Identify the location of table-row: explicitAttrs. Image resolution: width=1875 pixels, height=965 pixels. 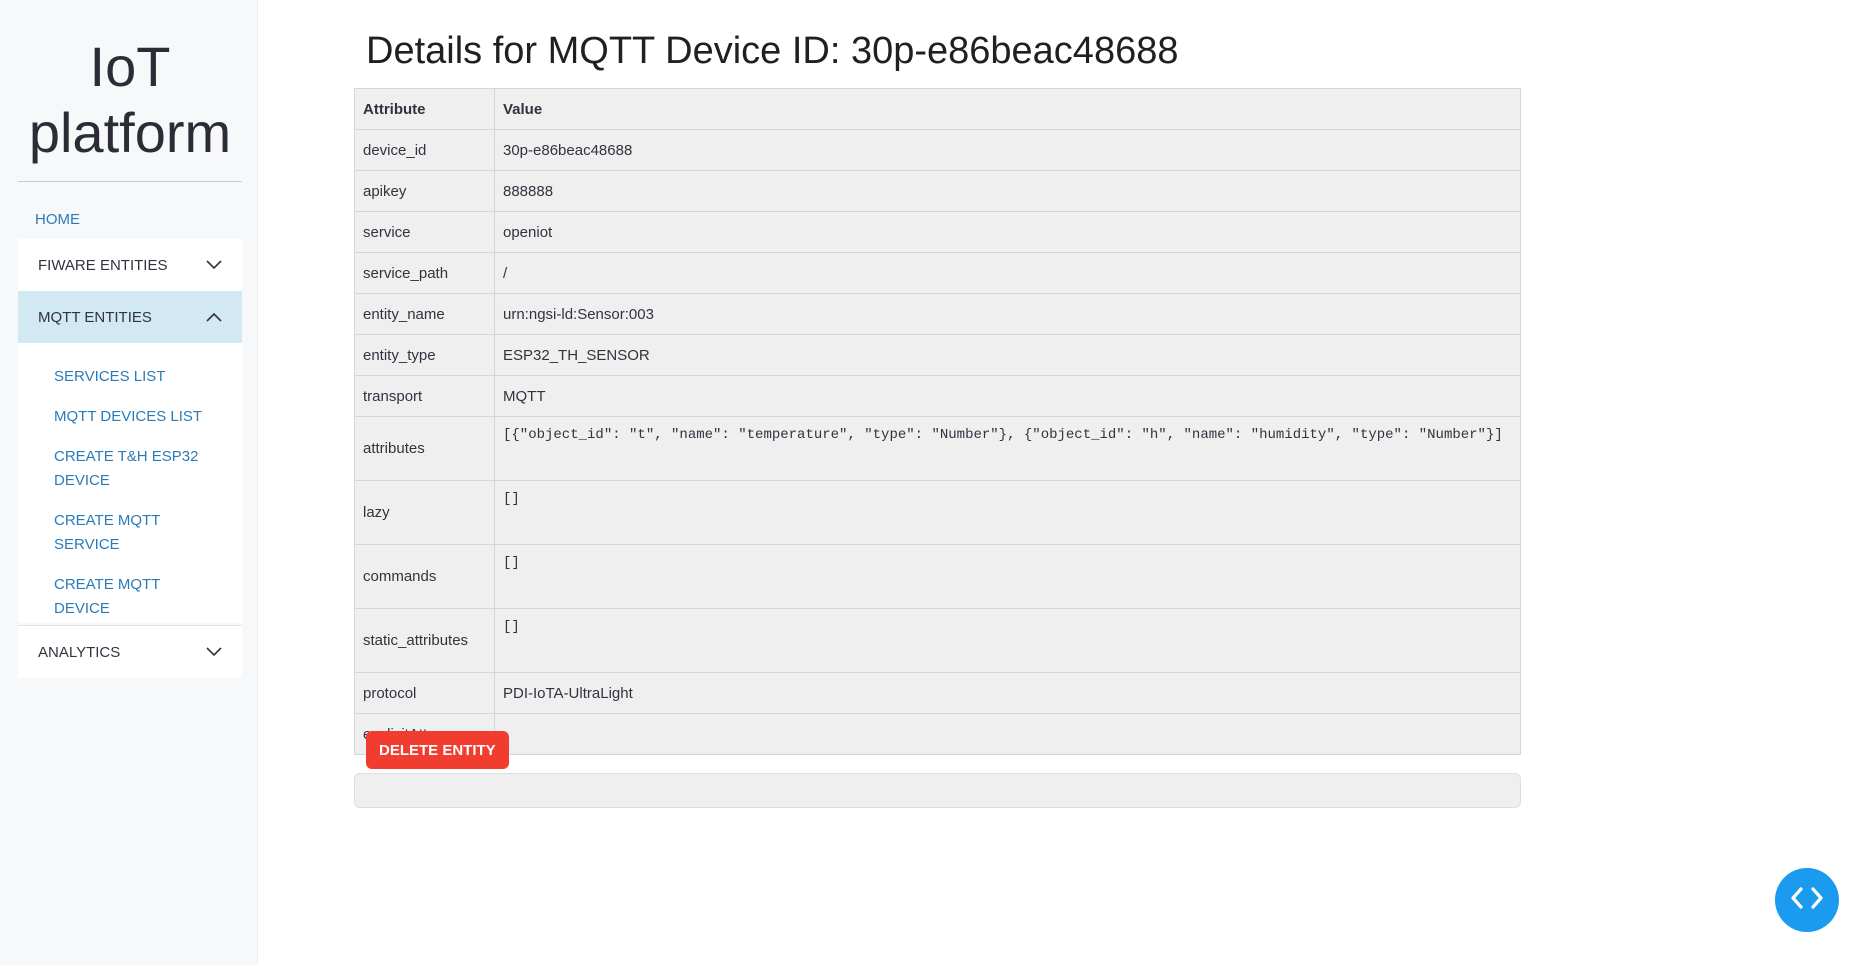
(937, 734).